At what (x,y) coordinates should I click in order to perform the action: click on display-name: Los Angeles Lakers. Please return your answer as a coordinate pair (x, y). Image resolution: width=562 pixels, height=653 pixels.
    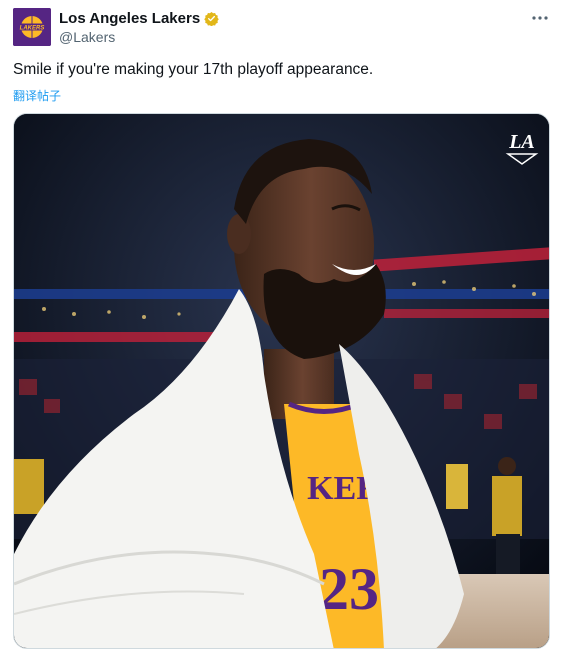
    Looking at the image, I should click on (129, 18).